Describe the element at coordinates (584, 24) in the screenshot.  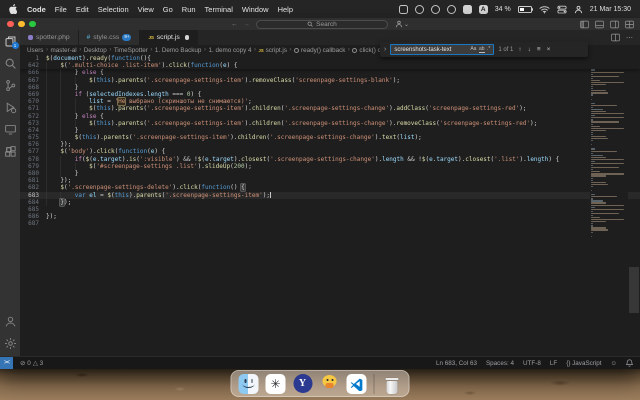
I see `toggle-primary-sidebar-icon` at that location.